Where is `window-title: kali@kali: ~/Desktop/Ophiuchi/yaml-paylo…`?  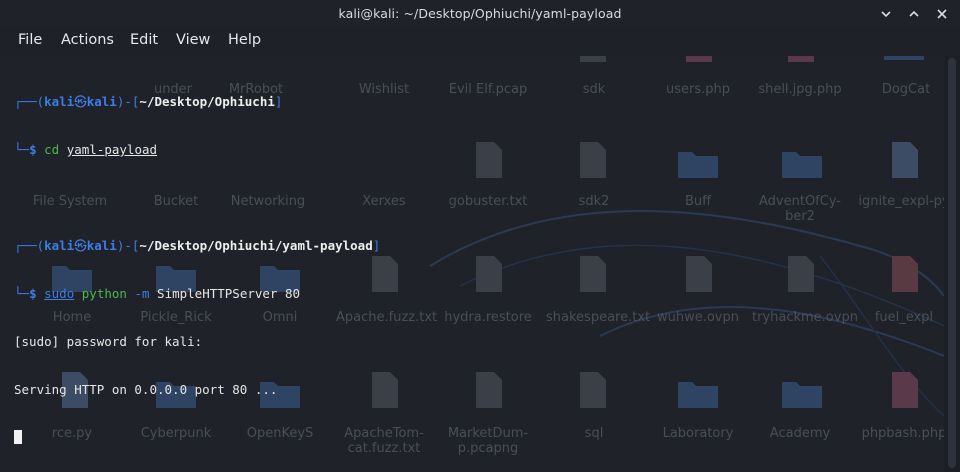
window-title: kali@kali: ~/Desktop/Ophiuchi/yaml-paylo… is located at coordinates (480, 13).